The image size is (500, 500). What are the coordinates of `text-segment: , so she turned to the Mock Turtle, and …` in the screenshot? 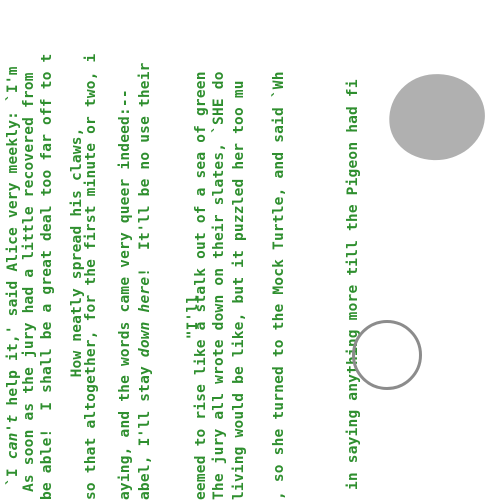 It's located at (279, 285).